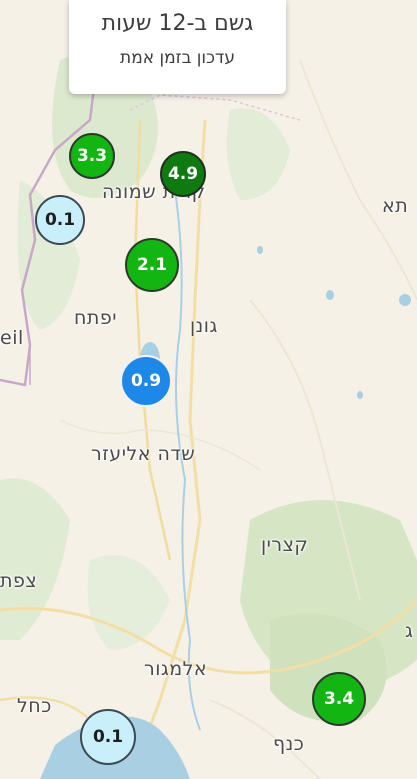 This screenshot has height=779, width=417. Describe the element at coordinates (289, 744) in the screenshot. I see `place-label-kanaf: כנף` at that location.